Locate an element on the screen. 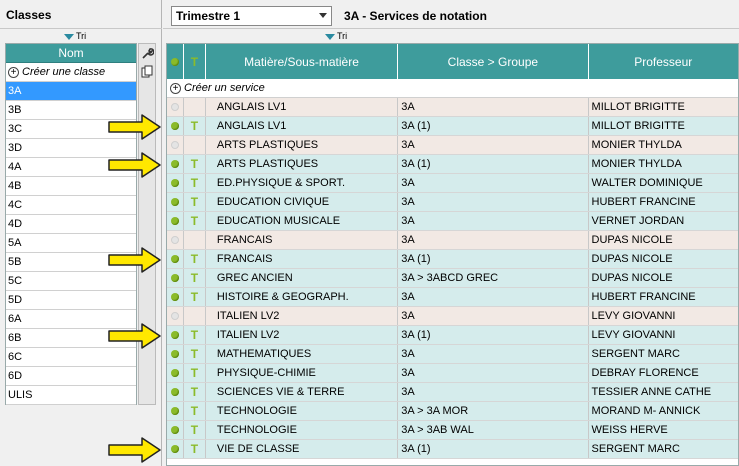 The width and height of the screenshot is (739, 466). column-header-status is located at coordinates (175, 61).